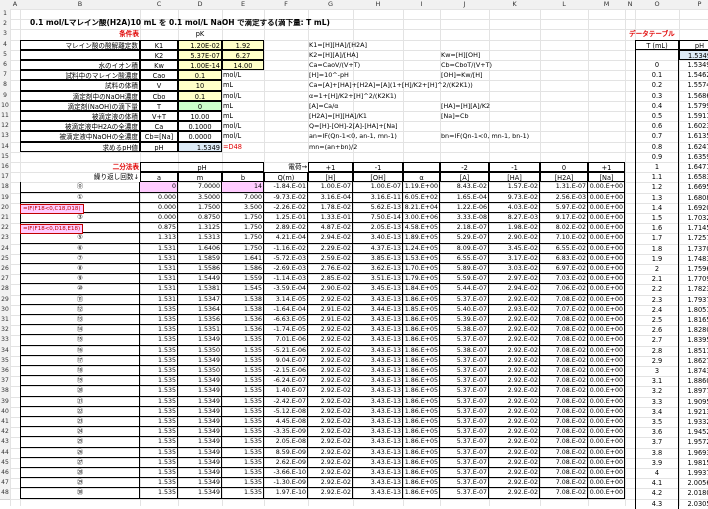 Image resolution: width=708 pixels, height=509 pixels. I want to click on bisection-cell: 1.40.E-07, so click(286, 391).